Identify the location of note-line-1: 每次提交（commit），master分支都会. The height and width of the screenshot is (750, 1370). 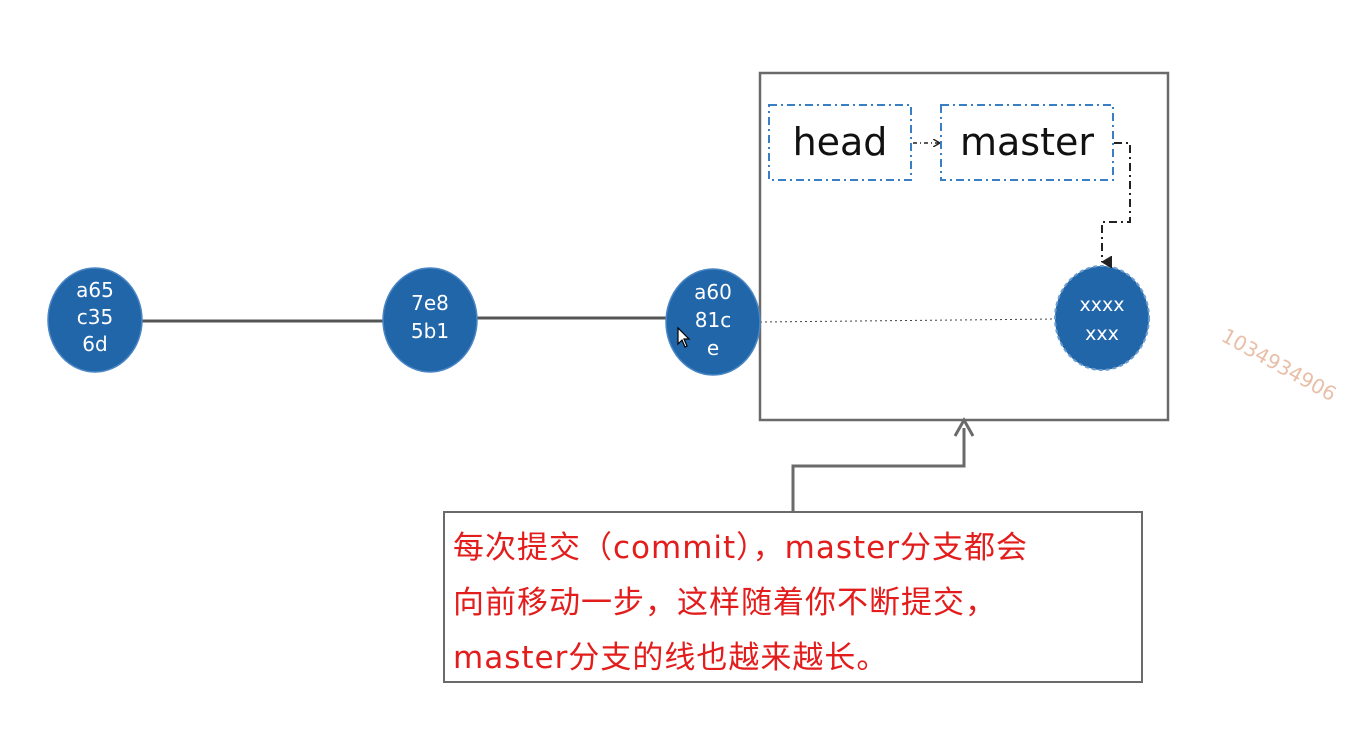
(740, 548).